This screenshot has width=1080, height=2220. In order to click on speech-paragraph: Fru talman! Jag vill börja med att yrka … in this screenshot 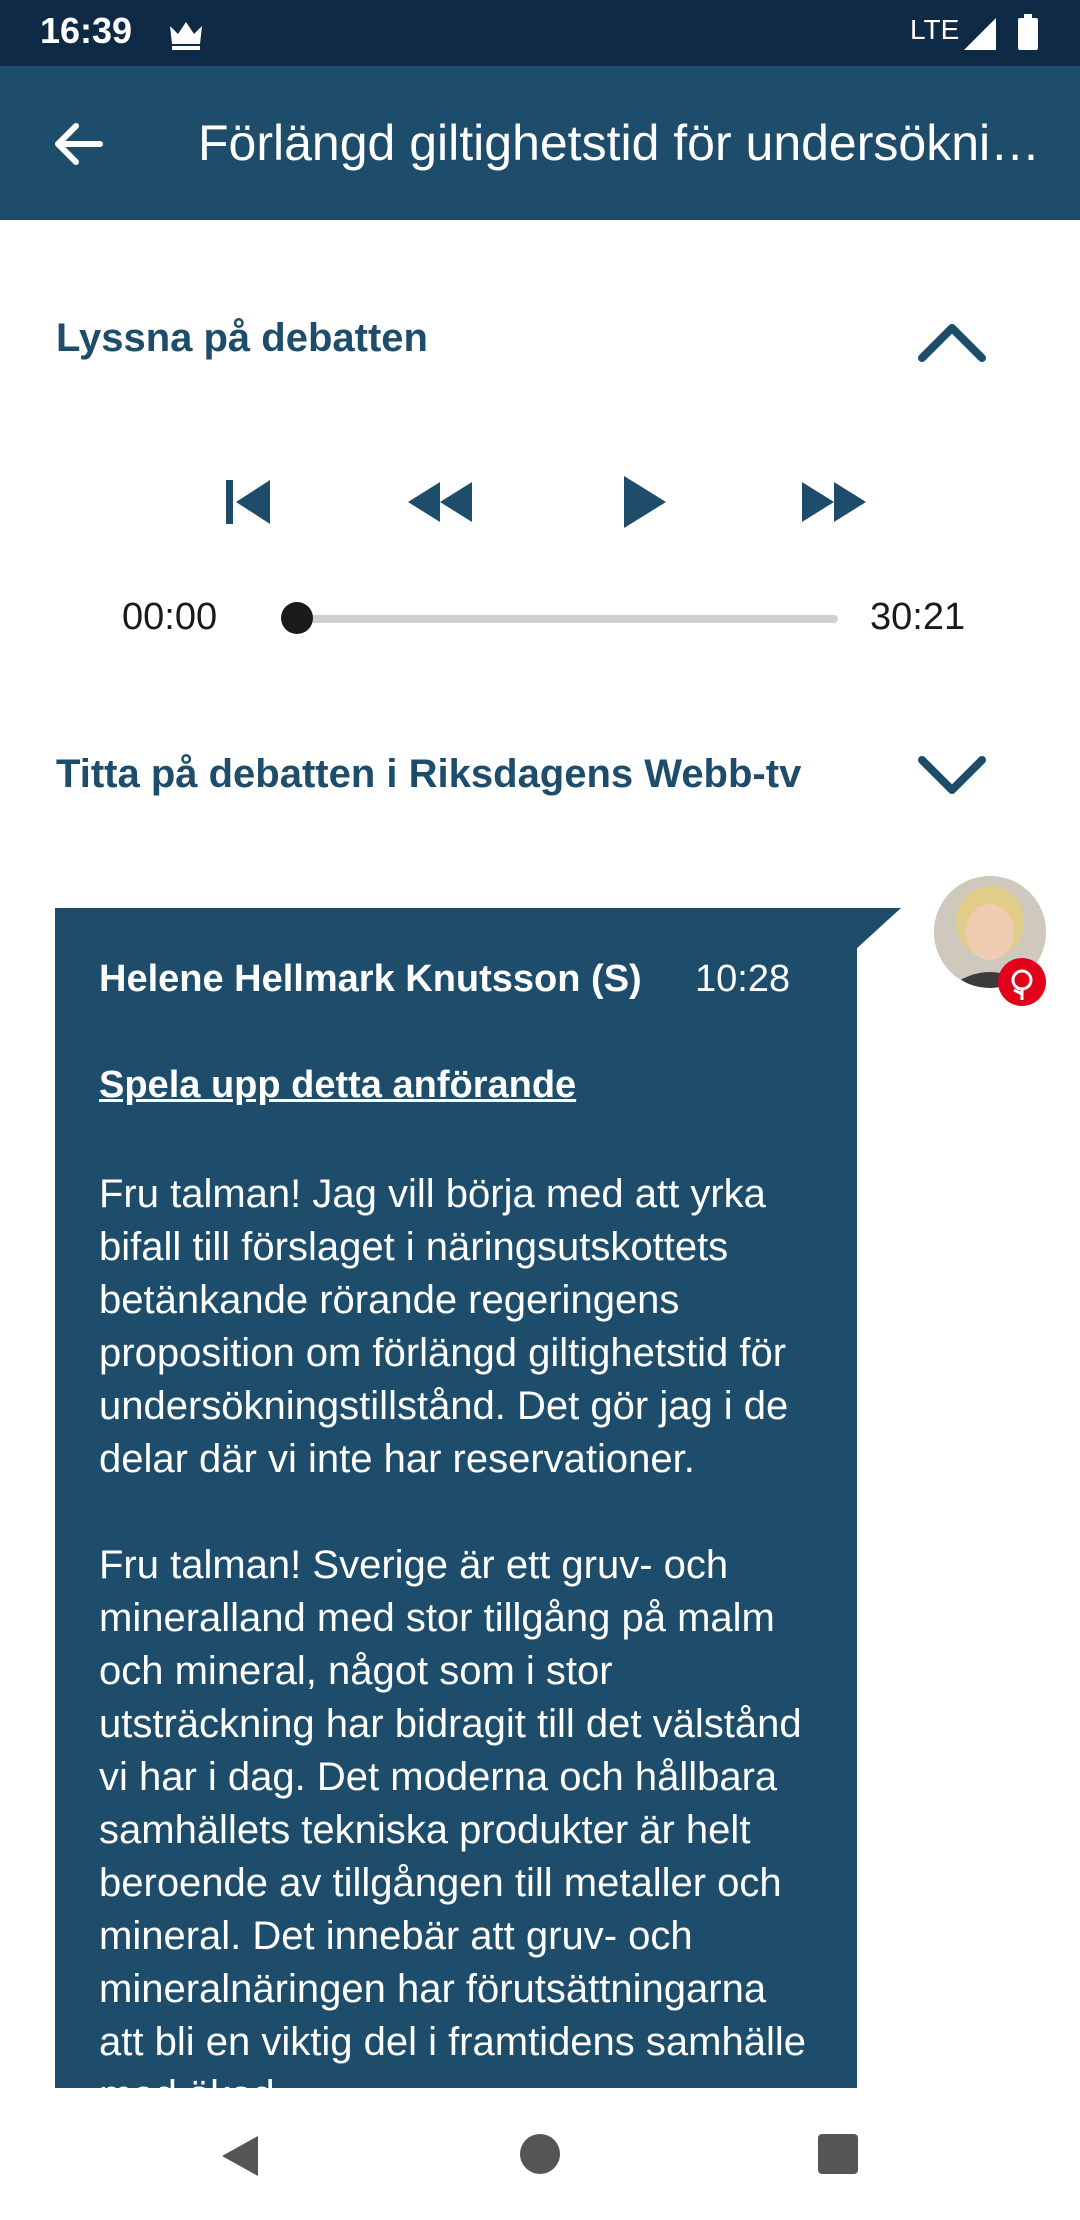, I will do `click(444, 1326)`.